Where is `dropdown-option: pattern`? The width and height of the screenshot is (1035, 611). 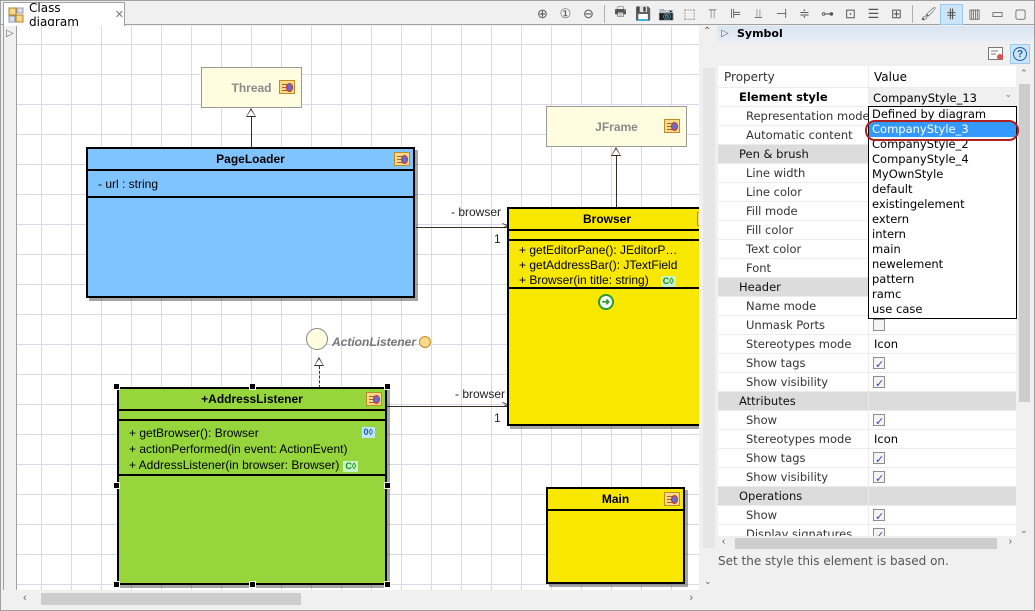 dropdown-option: pattern is located at coordinates (942, 279).